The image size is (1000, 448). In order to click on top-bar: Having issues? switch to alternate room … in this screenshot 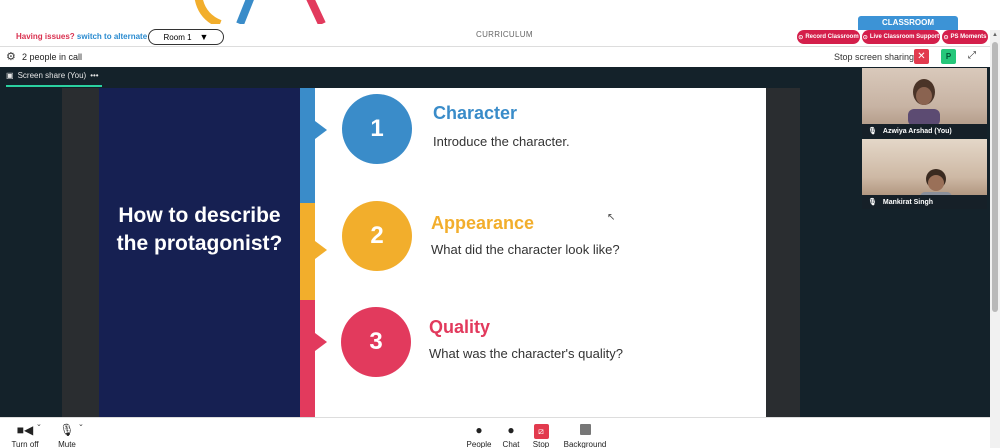, I will do `click(500, 23)`.